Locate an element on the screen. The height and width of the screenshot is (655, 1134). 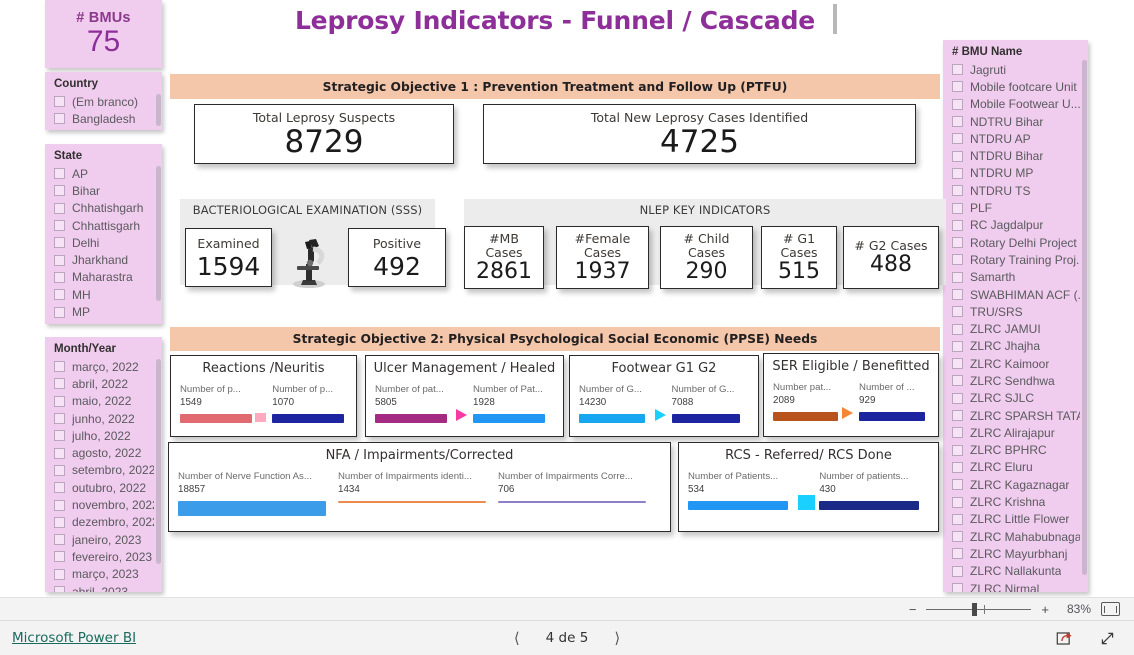
kpi-g2-cases: # G2 Cases 488 is located at coordinates (891, 257).